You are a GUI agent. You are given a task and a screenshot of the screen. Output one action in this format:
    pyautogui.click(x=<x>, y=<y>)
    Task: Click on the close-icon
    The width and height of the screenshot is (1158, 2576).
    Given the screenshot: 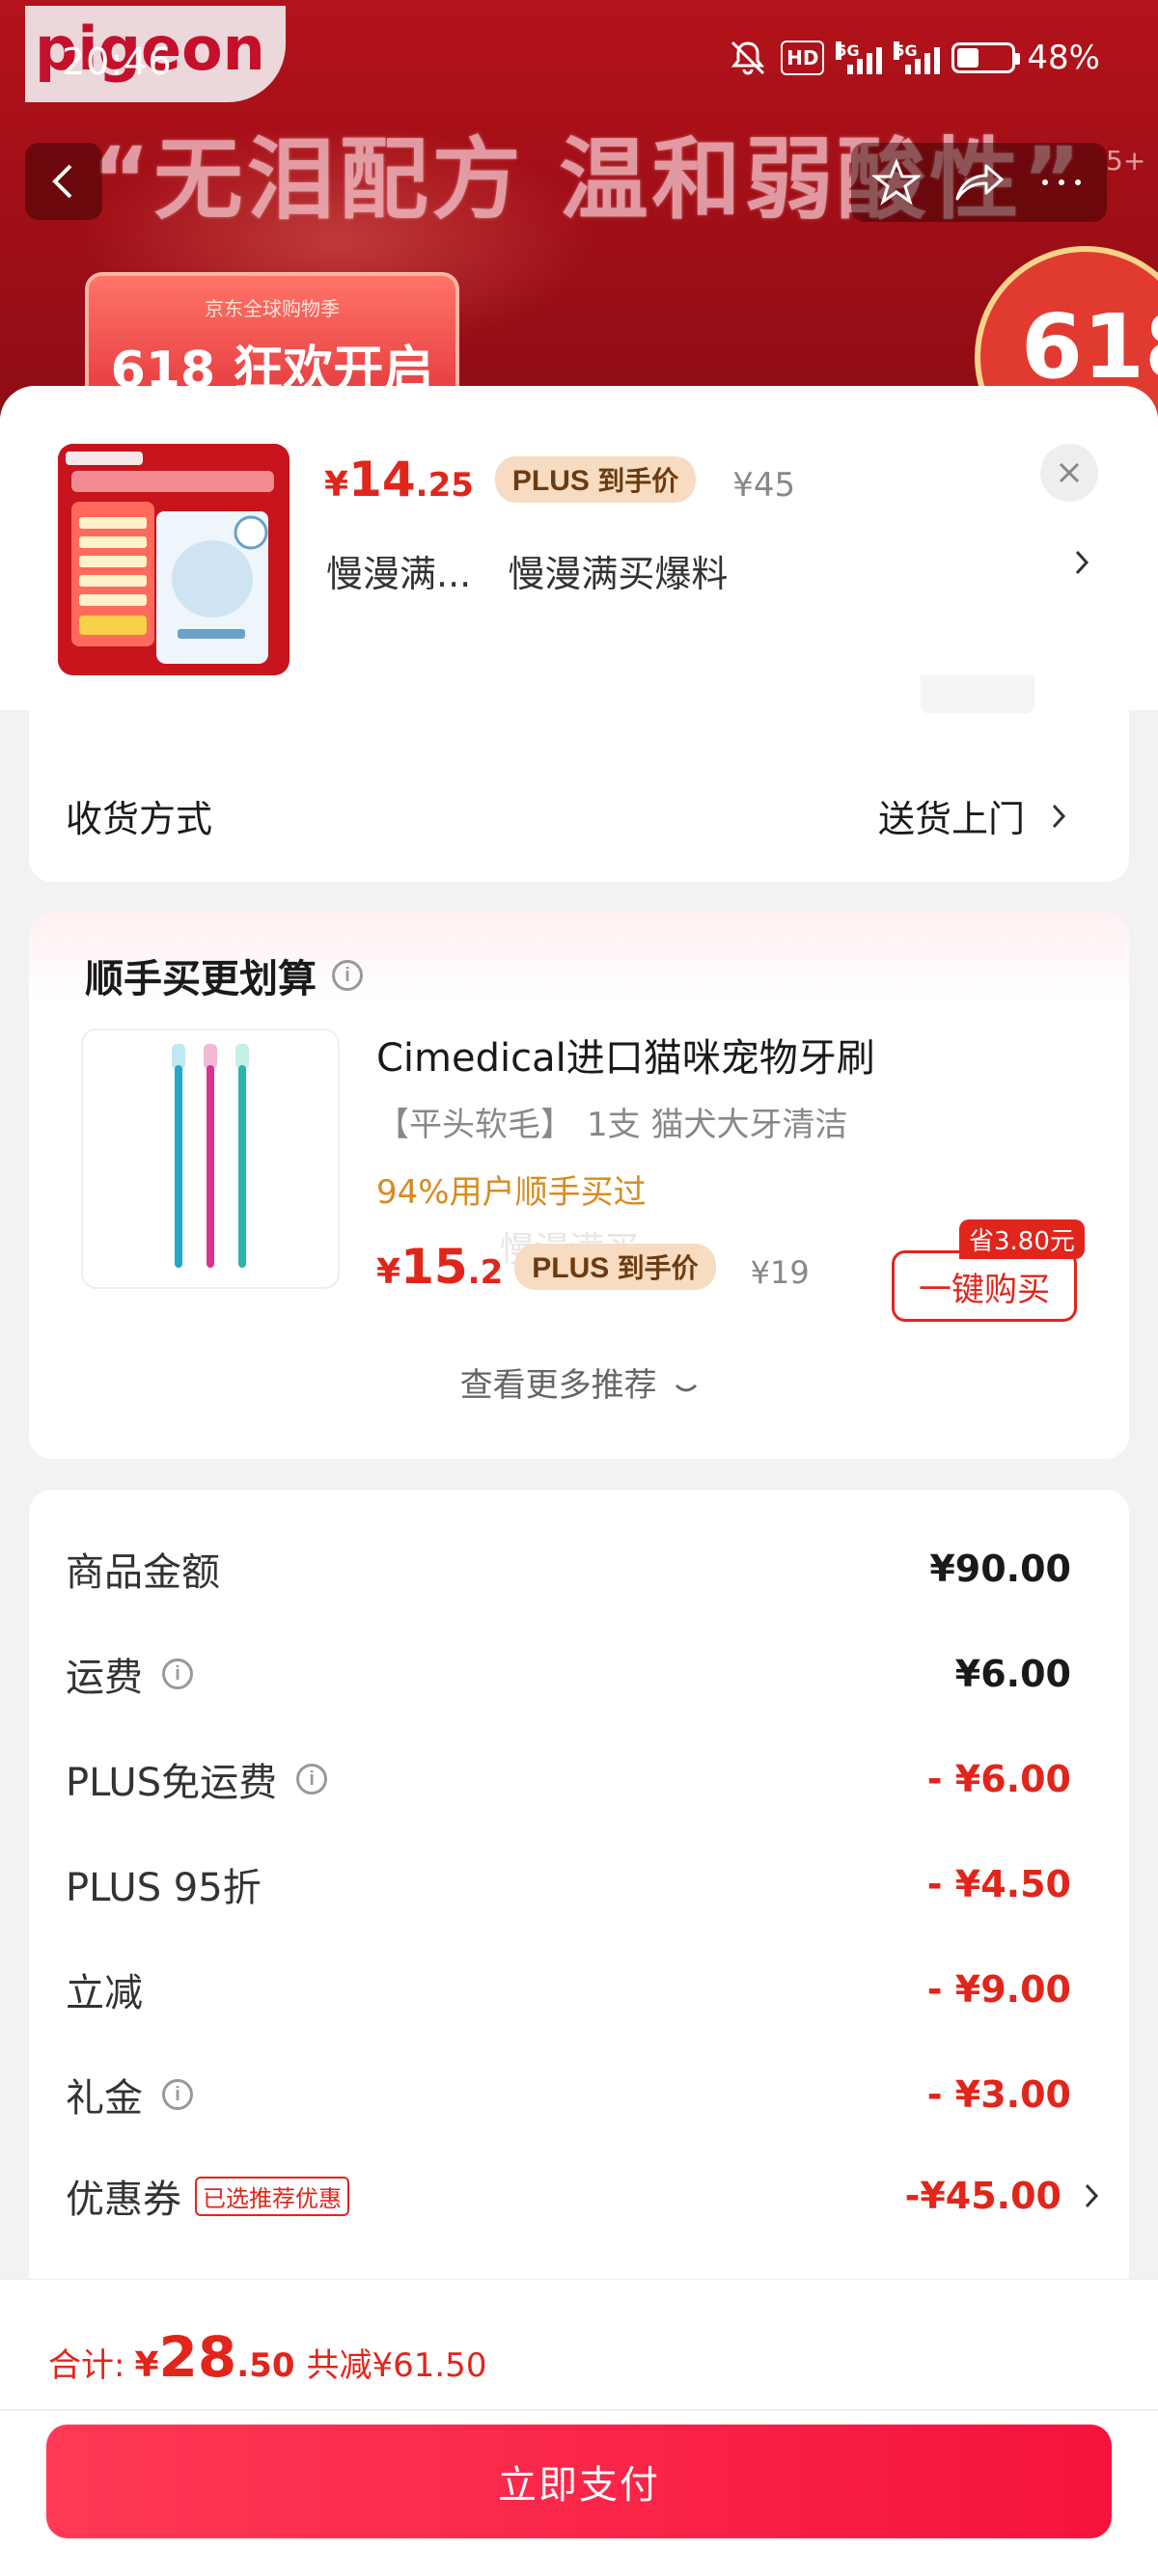 What is the action you would take?
    pyautogui.click(x=1069, y=473)
    